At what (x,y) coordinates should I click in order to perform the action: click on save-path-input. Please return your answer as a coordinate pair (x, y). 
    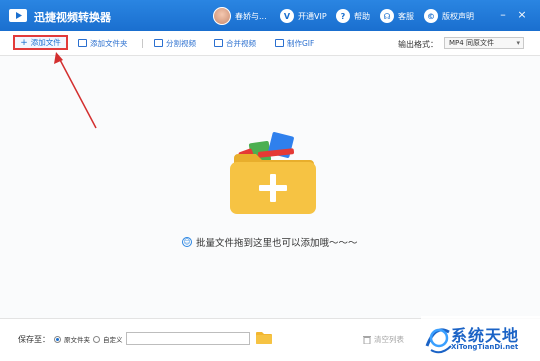
    Looking at the image, I should click on (188, 338).